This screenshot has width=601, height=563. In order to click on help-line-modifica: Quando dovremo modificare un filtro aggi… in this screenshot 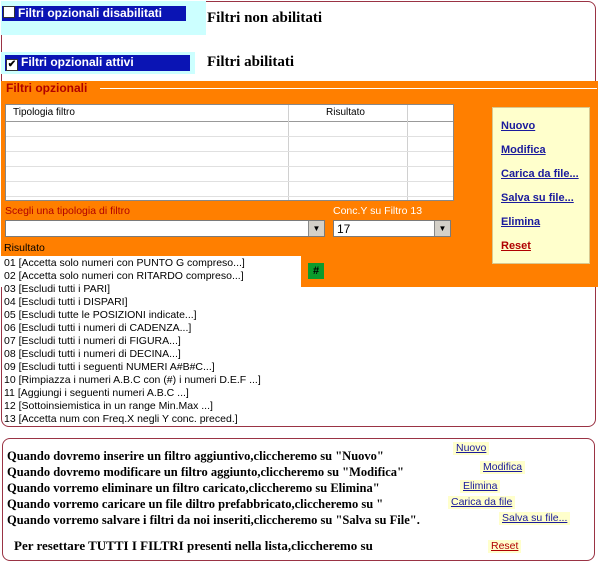, I will do `click(205, 472)`.